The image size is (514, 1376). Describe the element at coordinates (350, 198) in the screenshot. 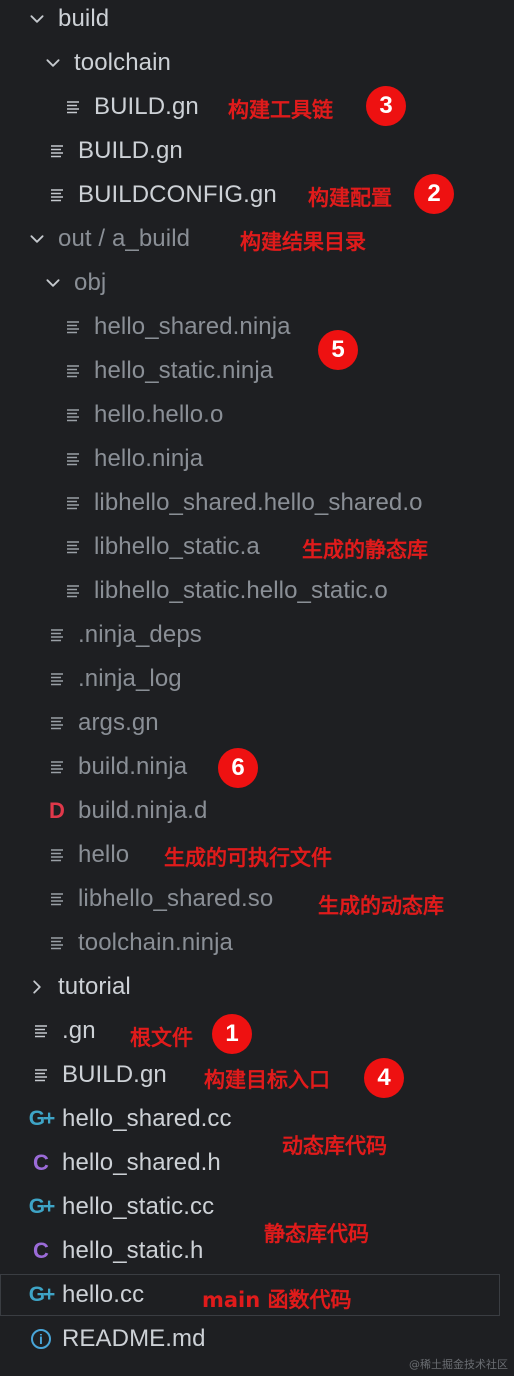

I see `annotation-buildconfig: 构建配置` at that location.